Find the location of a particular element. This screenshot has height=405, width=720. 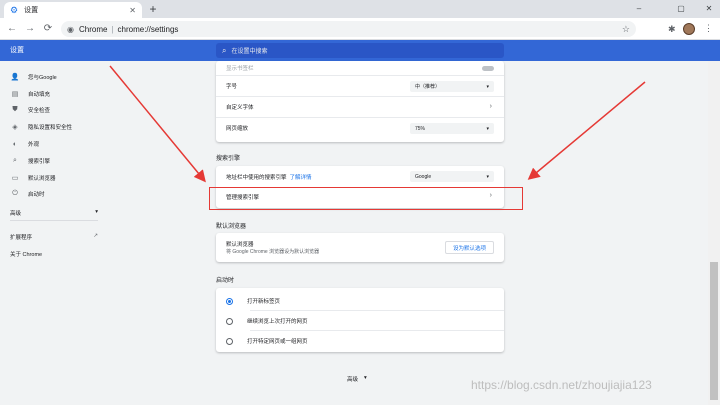

annotation-arrow-left is located at coordinates (157, 124).